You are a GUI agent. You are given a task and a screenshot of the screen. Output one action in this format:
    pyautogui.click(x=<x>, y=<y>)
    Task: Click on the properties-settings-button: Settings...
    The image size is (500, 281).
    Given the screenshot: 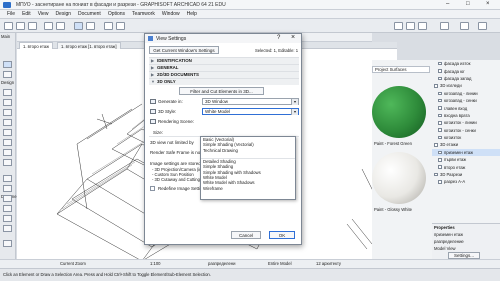 What is the action you would take?
    pyautogui.click(x=464, y=255)
    